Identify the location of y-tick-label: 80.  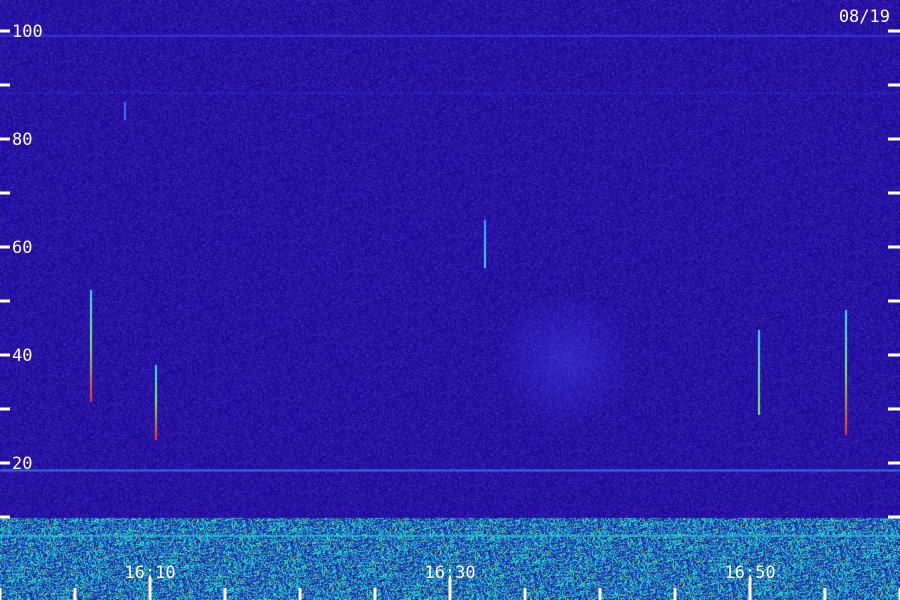
(22, 140).